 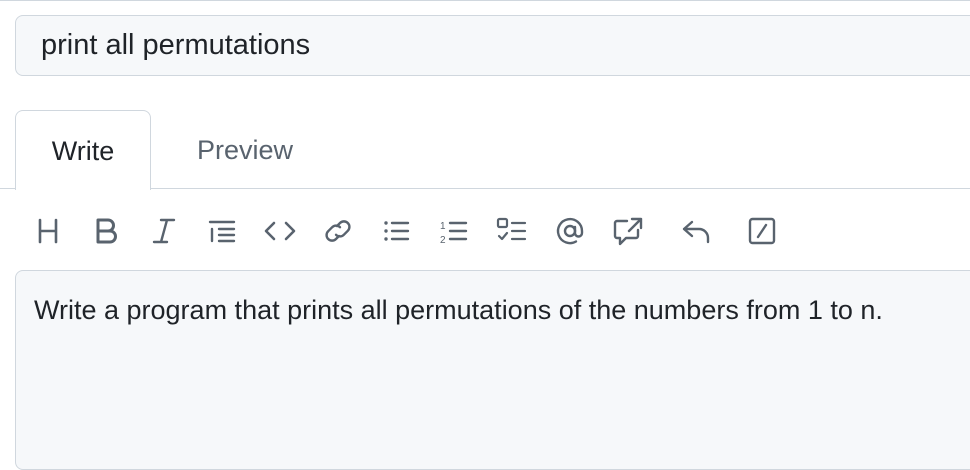 I want to click on italic-icon, so click(x=164, y=231).